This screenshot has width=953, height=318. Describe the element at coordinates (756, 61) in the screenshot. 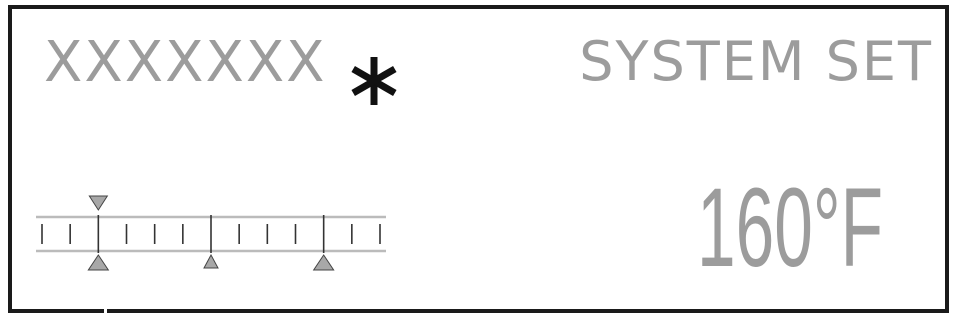

I see `system-set-label: SYSTEM SET` at that location.